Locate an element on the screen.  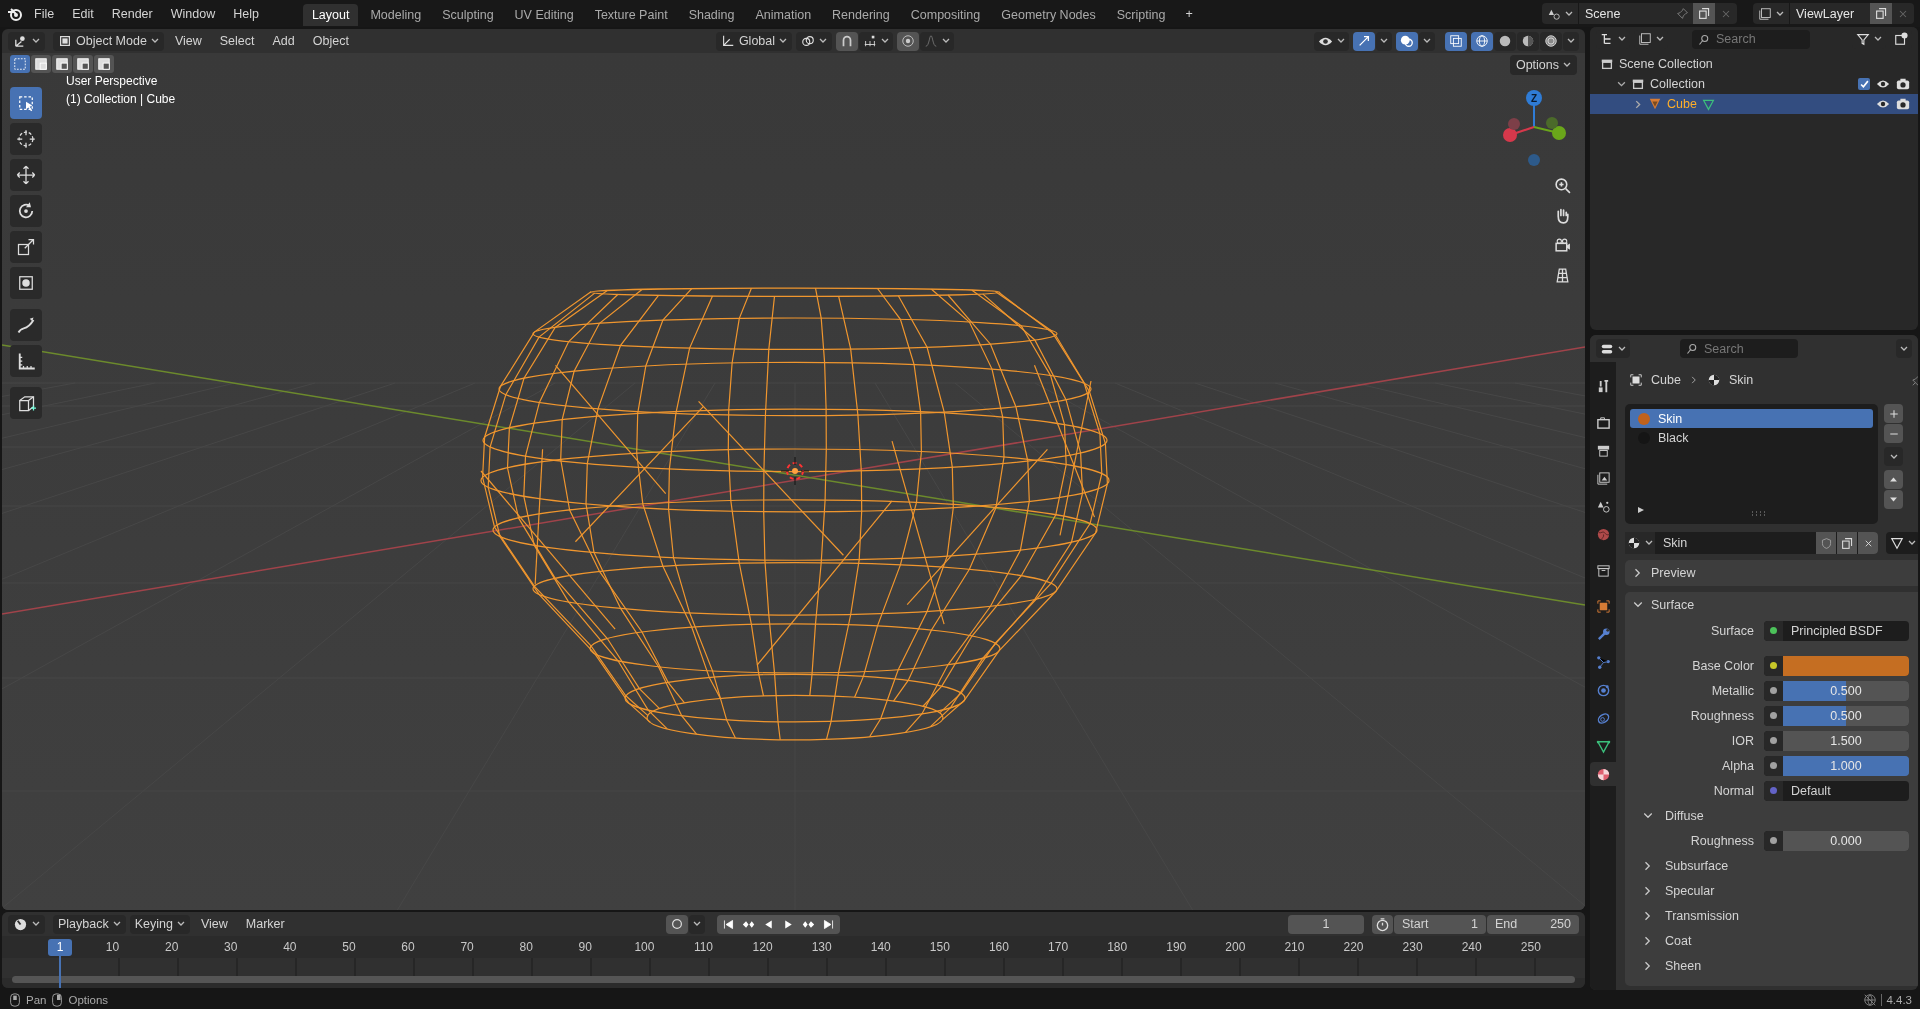
frame-tick-label: 100 is located at coordinates (644, 947).